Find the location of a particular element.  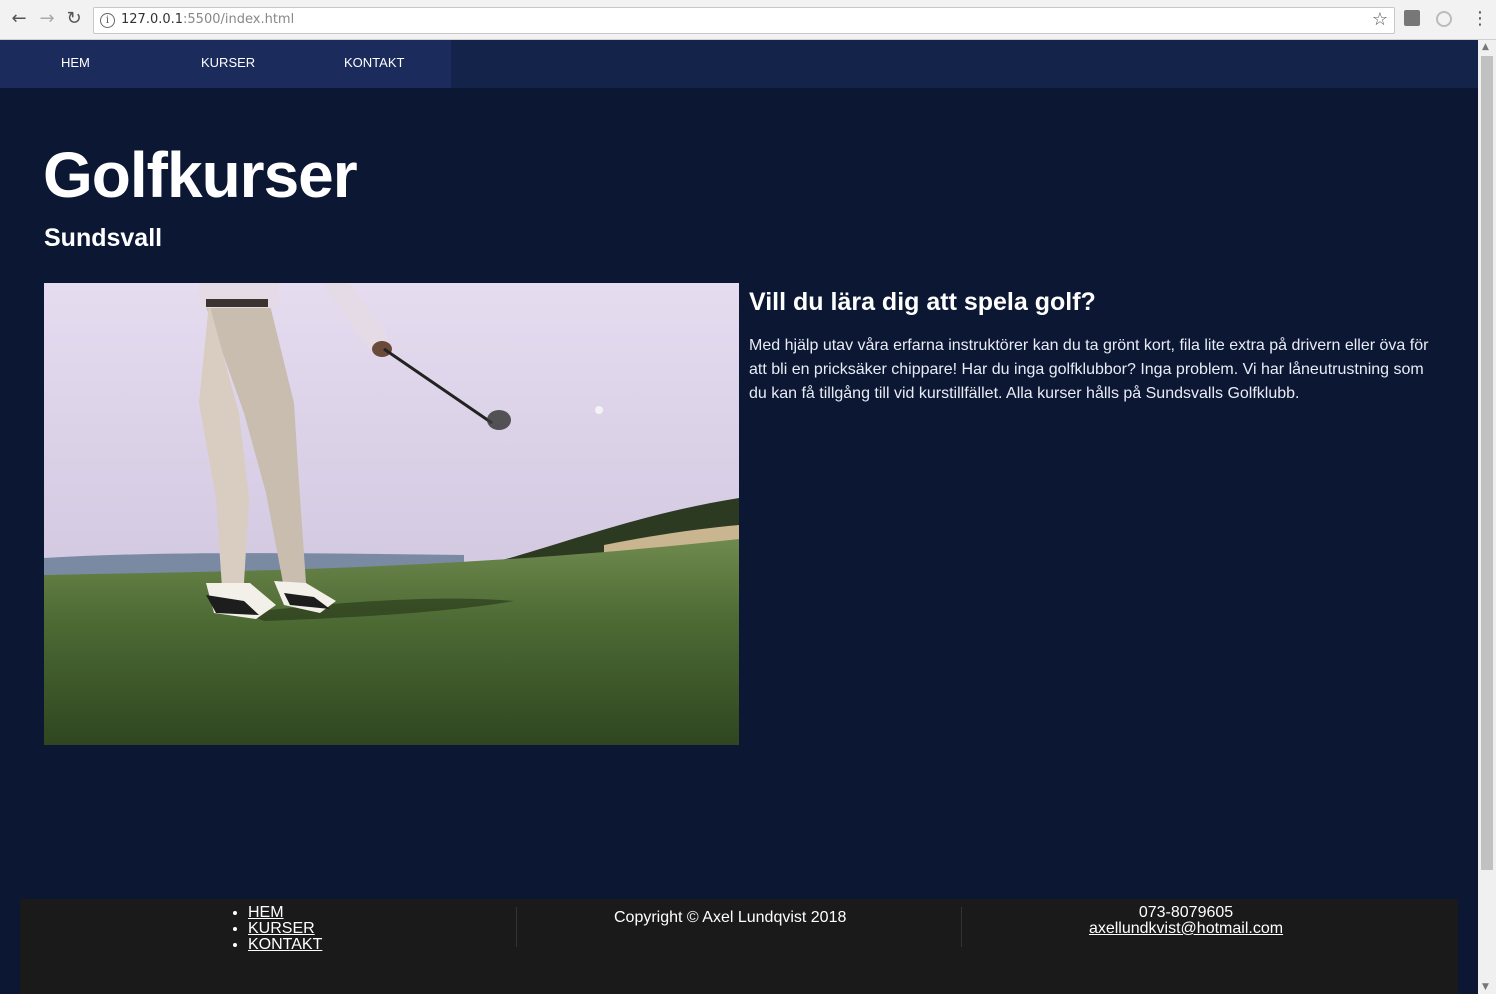

footer-contact: 073-8079605 axellundkvist@hotmail.com is located at coordinates (1186, 921).